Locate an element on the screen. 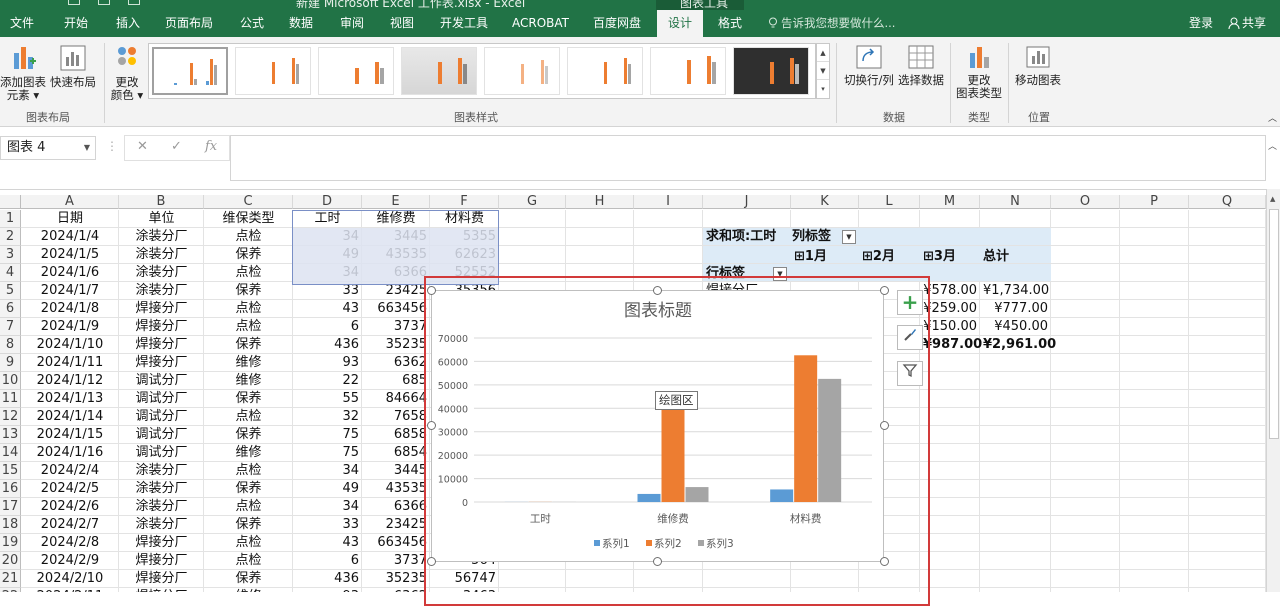  cell: 单位 is located at coordinates (161, 219).